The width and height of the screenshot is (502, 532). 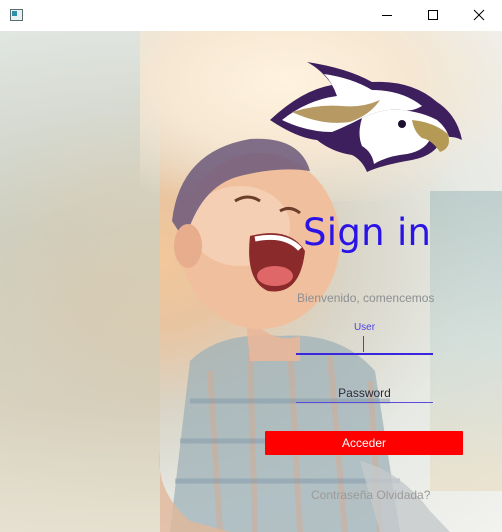 I want to click on app-icon, so click(x=16, y=15).